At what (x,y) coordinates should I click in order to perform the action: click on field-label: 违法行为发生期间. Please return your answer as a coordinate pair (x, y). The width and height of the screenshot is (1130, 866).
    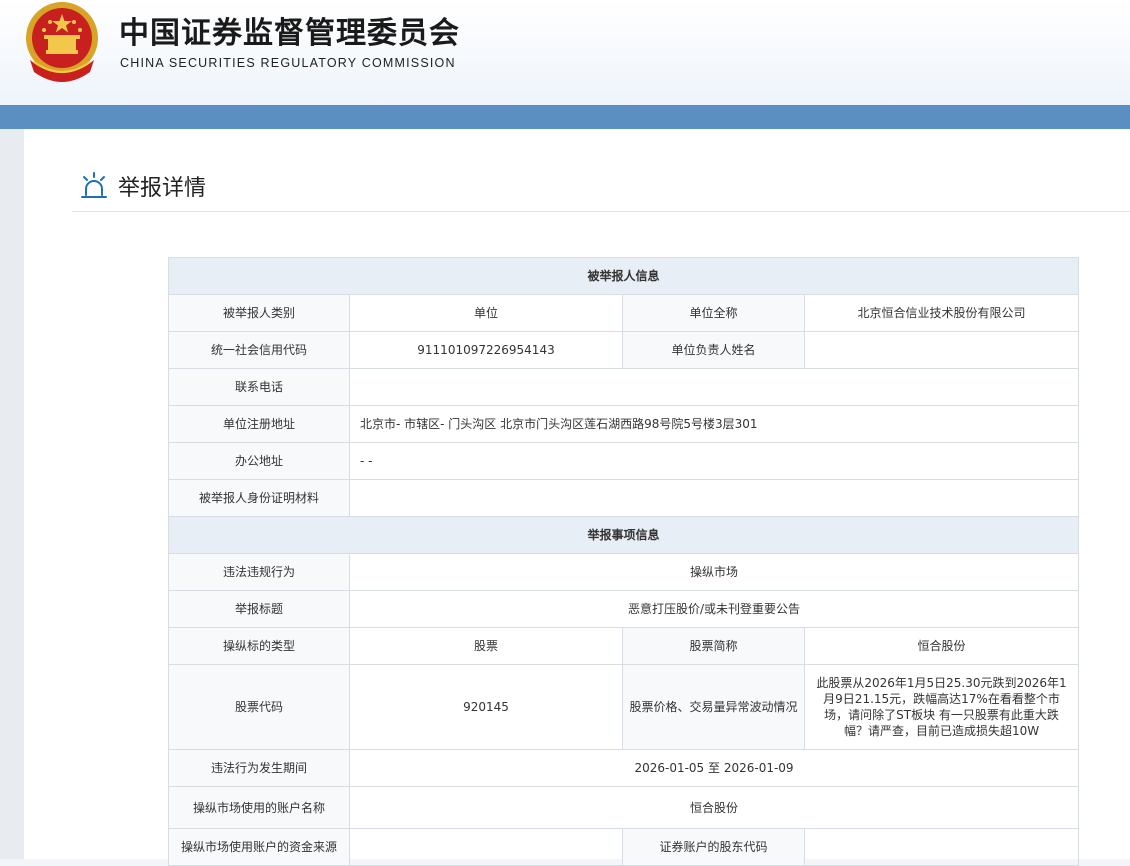
    Looking at the image, I should click on (259, 768).